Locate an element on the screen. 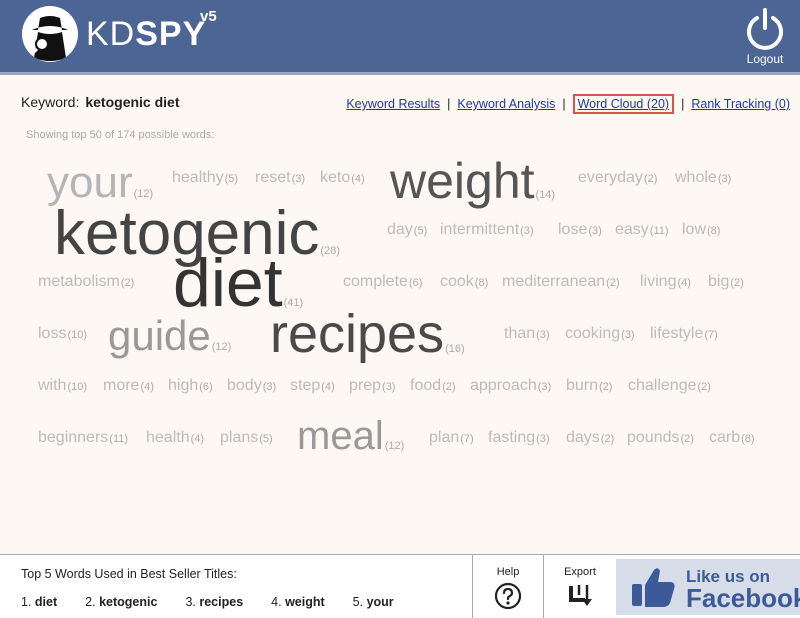  cloud-word: body(3) is located at coordinates (251, 386).